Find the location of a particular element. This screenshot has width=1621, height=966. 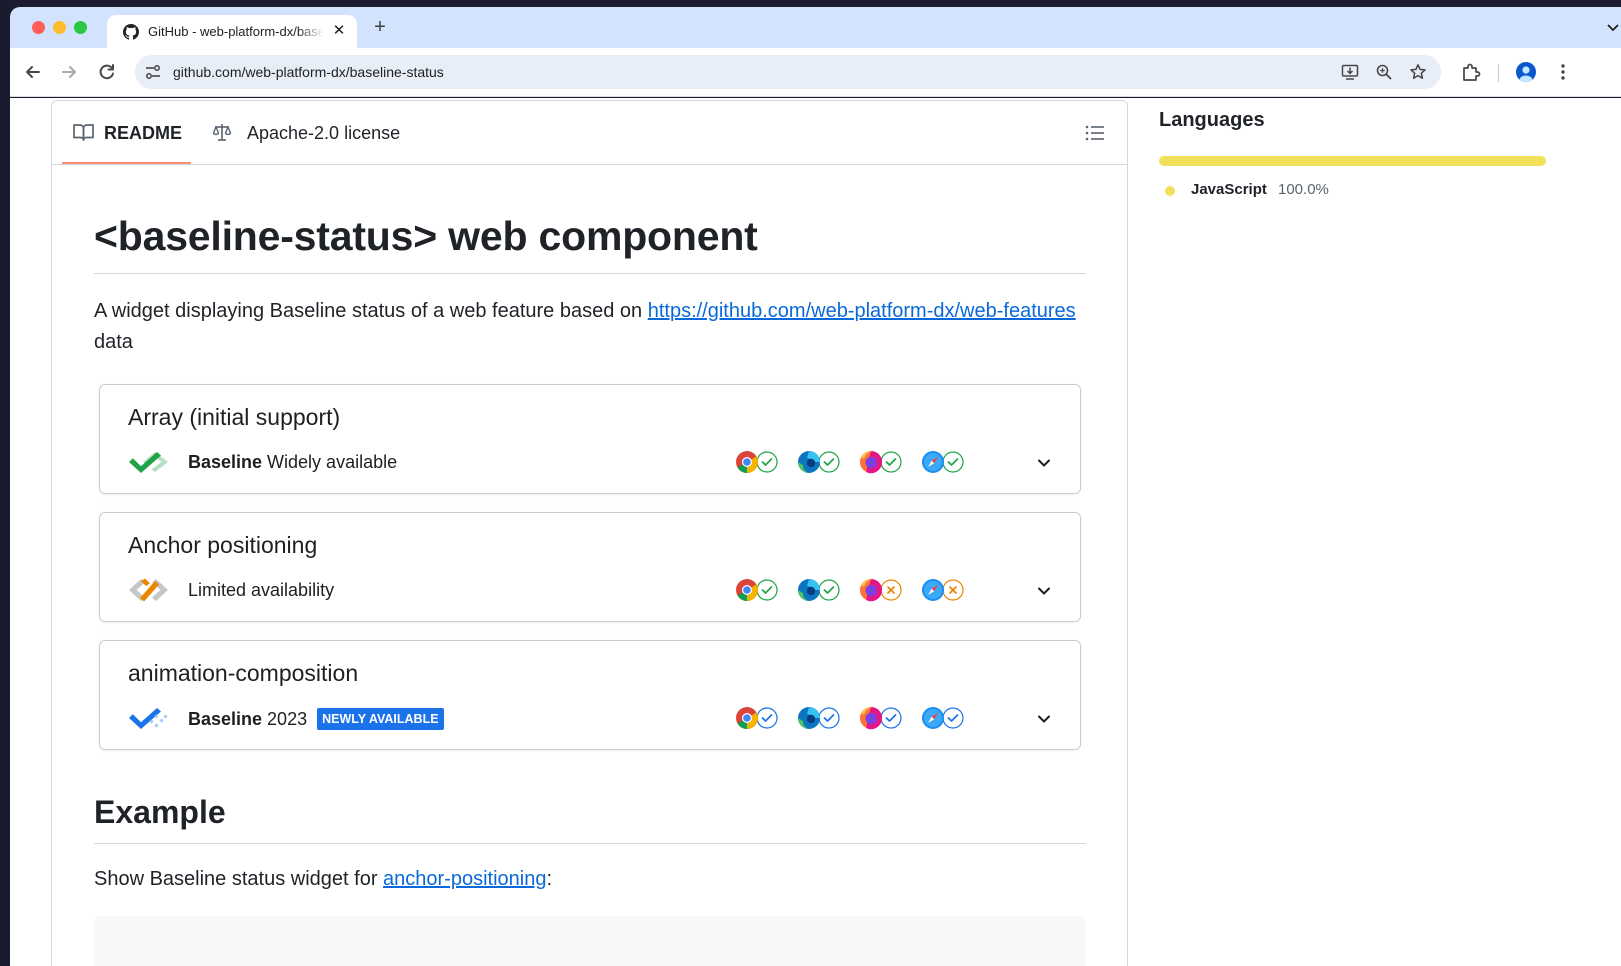

baseline-status: Limited availability is located at coordinates (261, 590).